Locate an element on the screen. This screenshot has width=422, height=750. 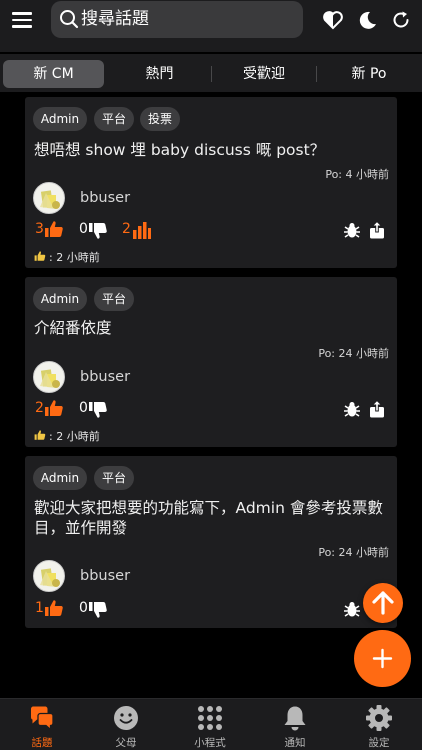
post-title: 介紹番依度 is located at coordinates (213, 328).